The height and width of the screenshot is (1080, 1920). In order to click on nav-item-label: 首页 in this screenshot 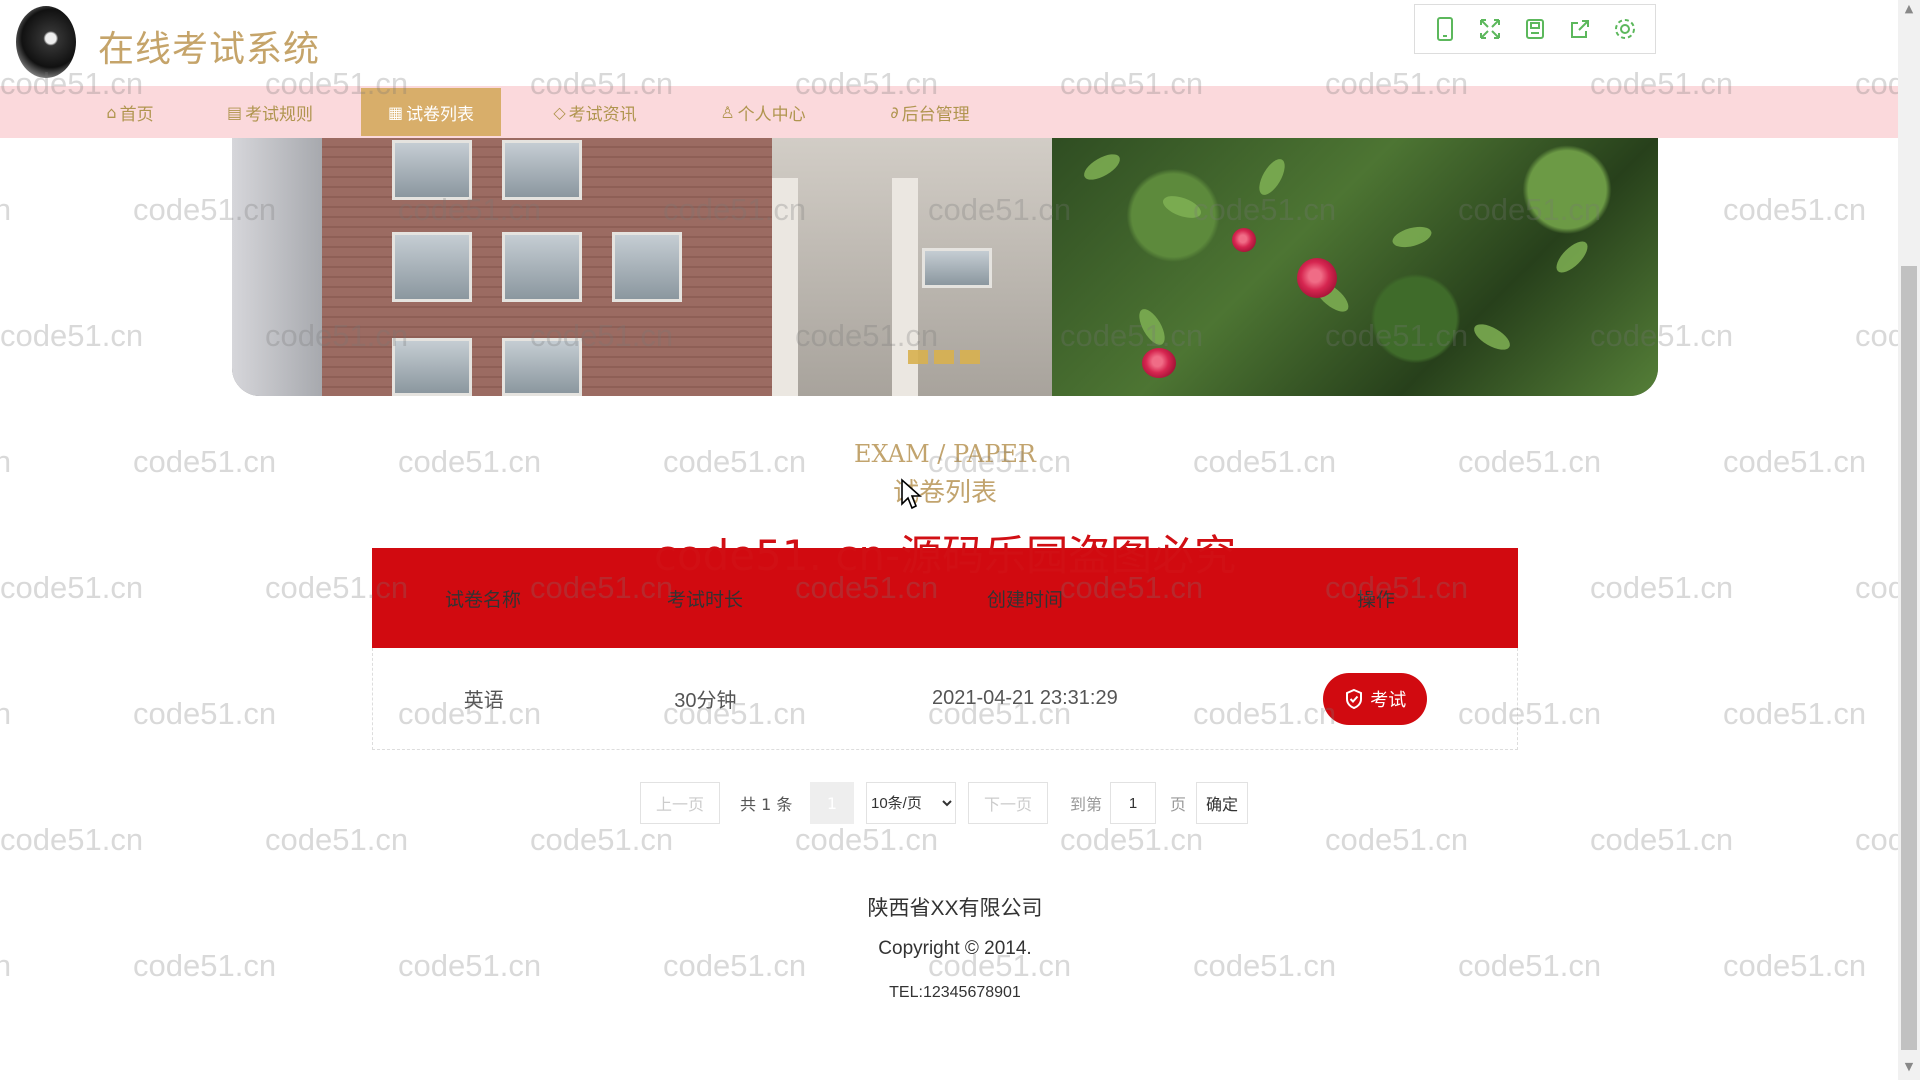, I will do `click(136, 114)`.